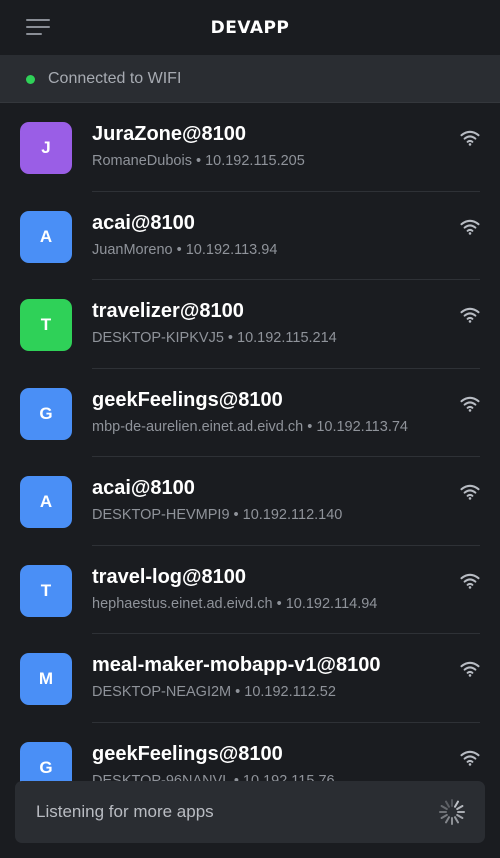  What do you see at coordinates (452, 812) in the screenshot?
I see `loading-spinner-icon` at bounding box center [452, 812].